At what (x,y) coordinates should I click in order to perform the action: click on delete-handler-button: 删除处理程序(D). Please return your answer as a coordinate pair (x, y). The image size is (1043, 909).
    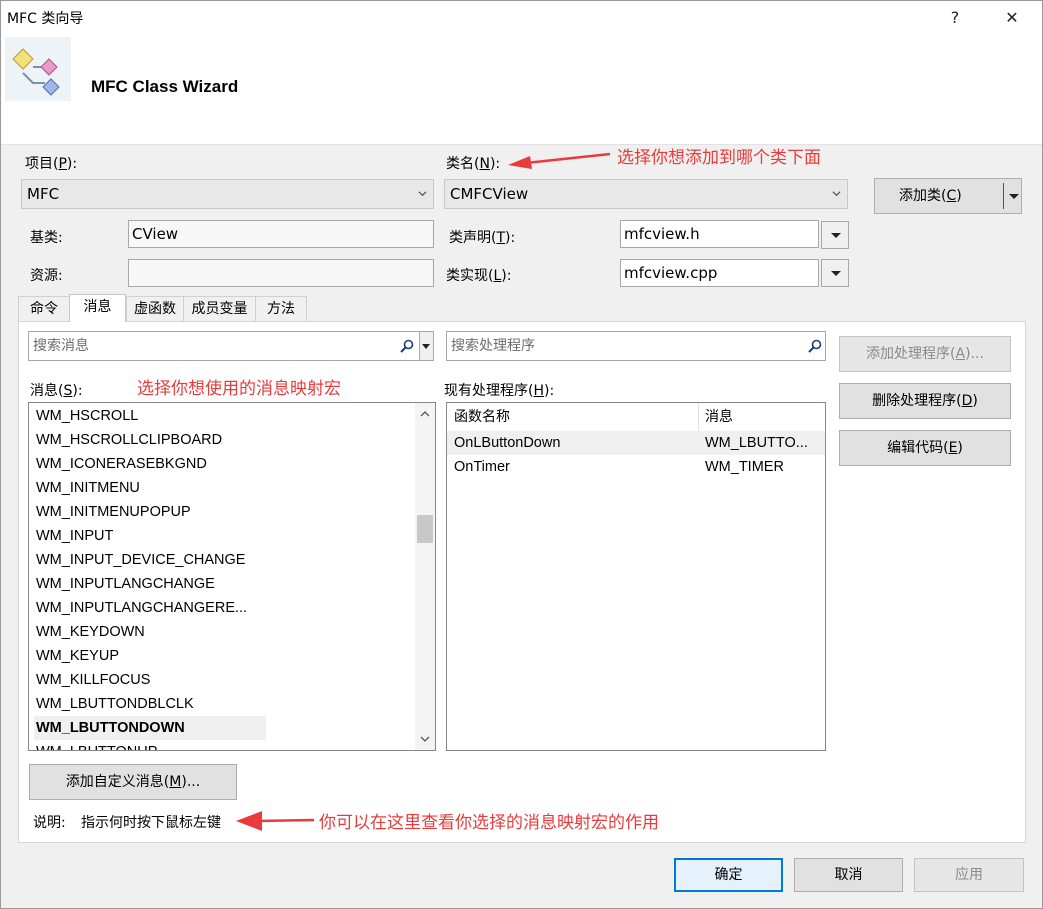
    Looking at the image, I should click on (925, 401).